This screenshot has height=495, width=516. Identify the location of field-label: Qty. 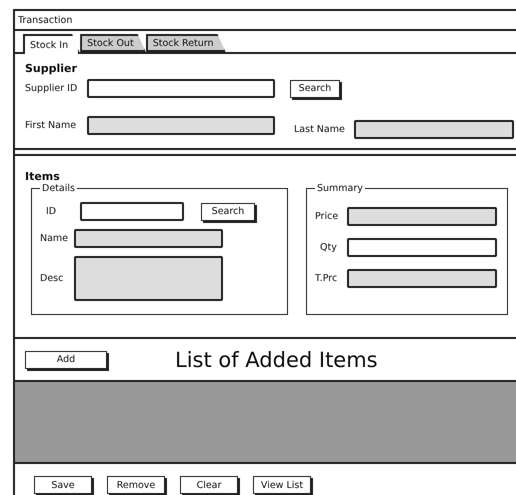
(328, 247).